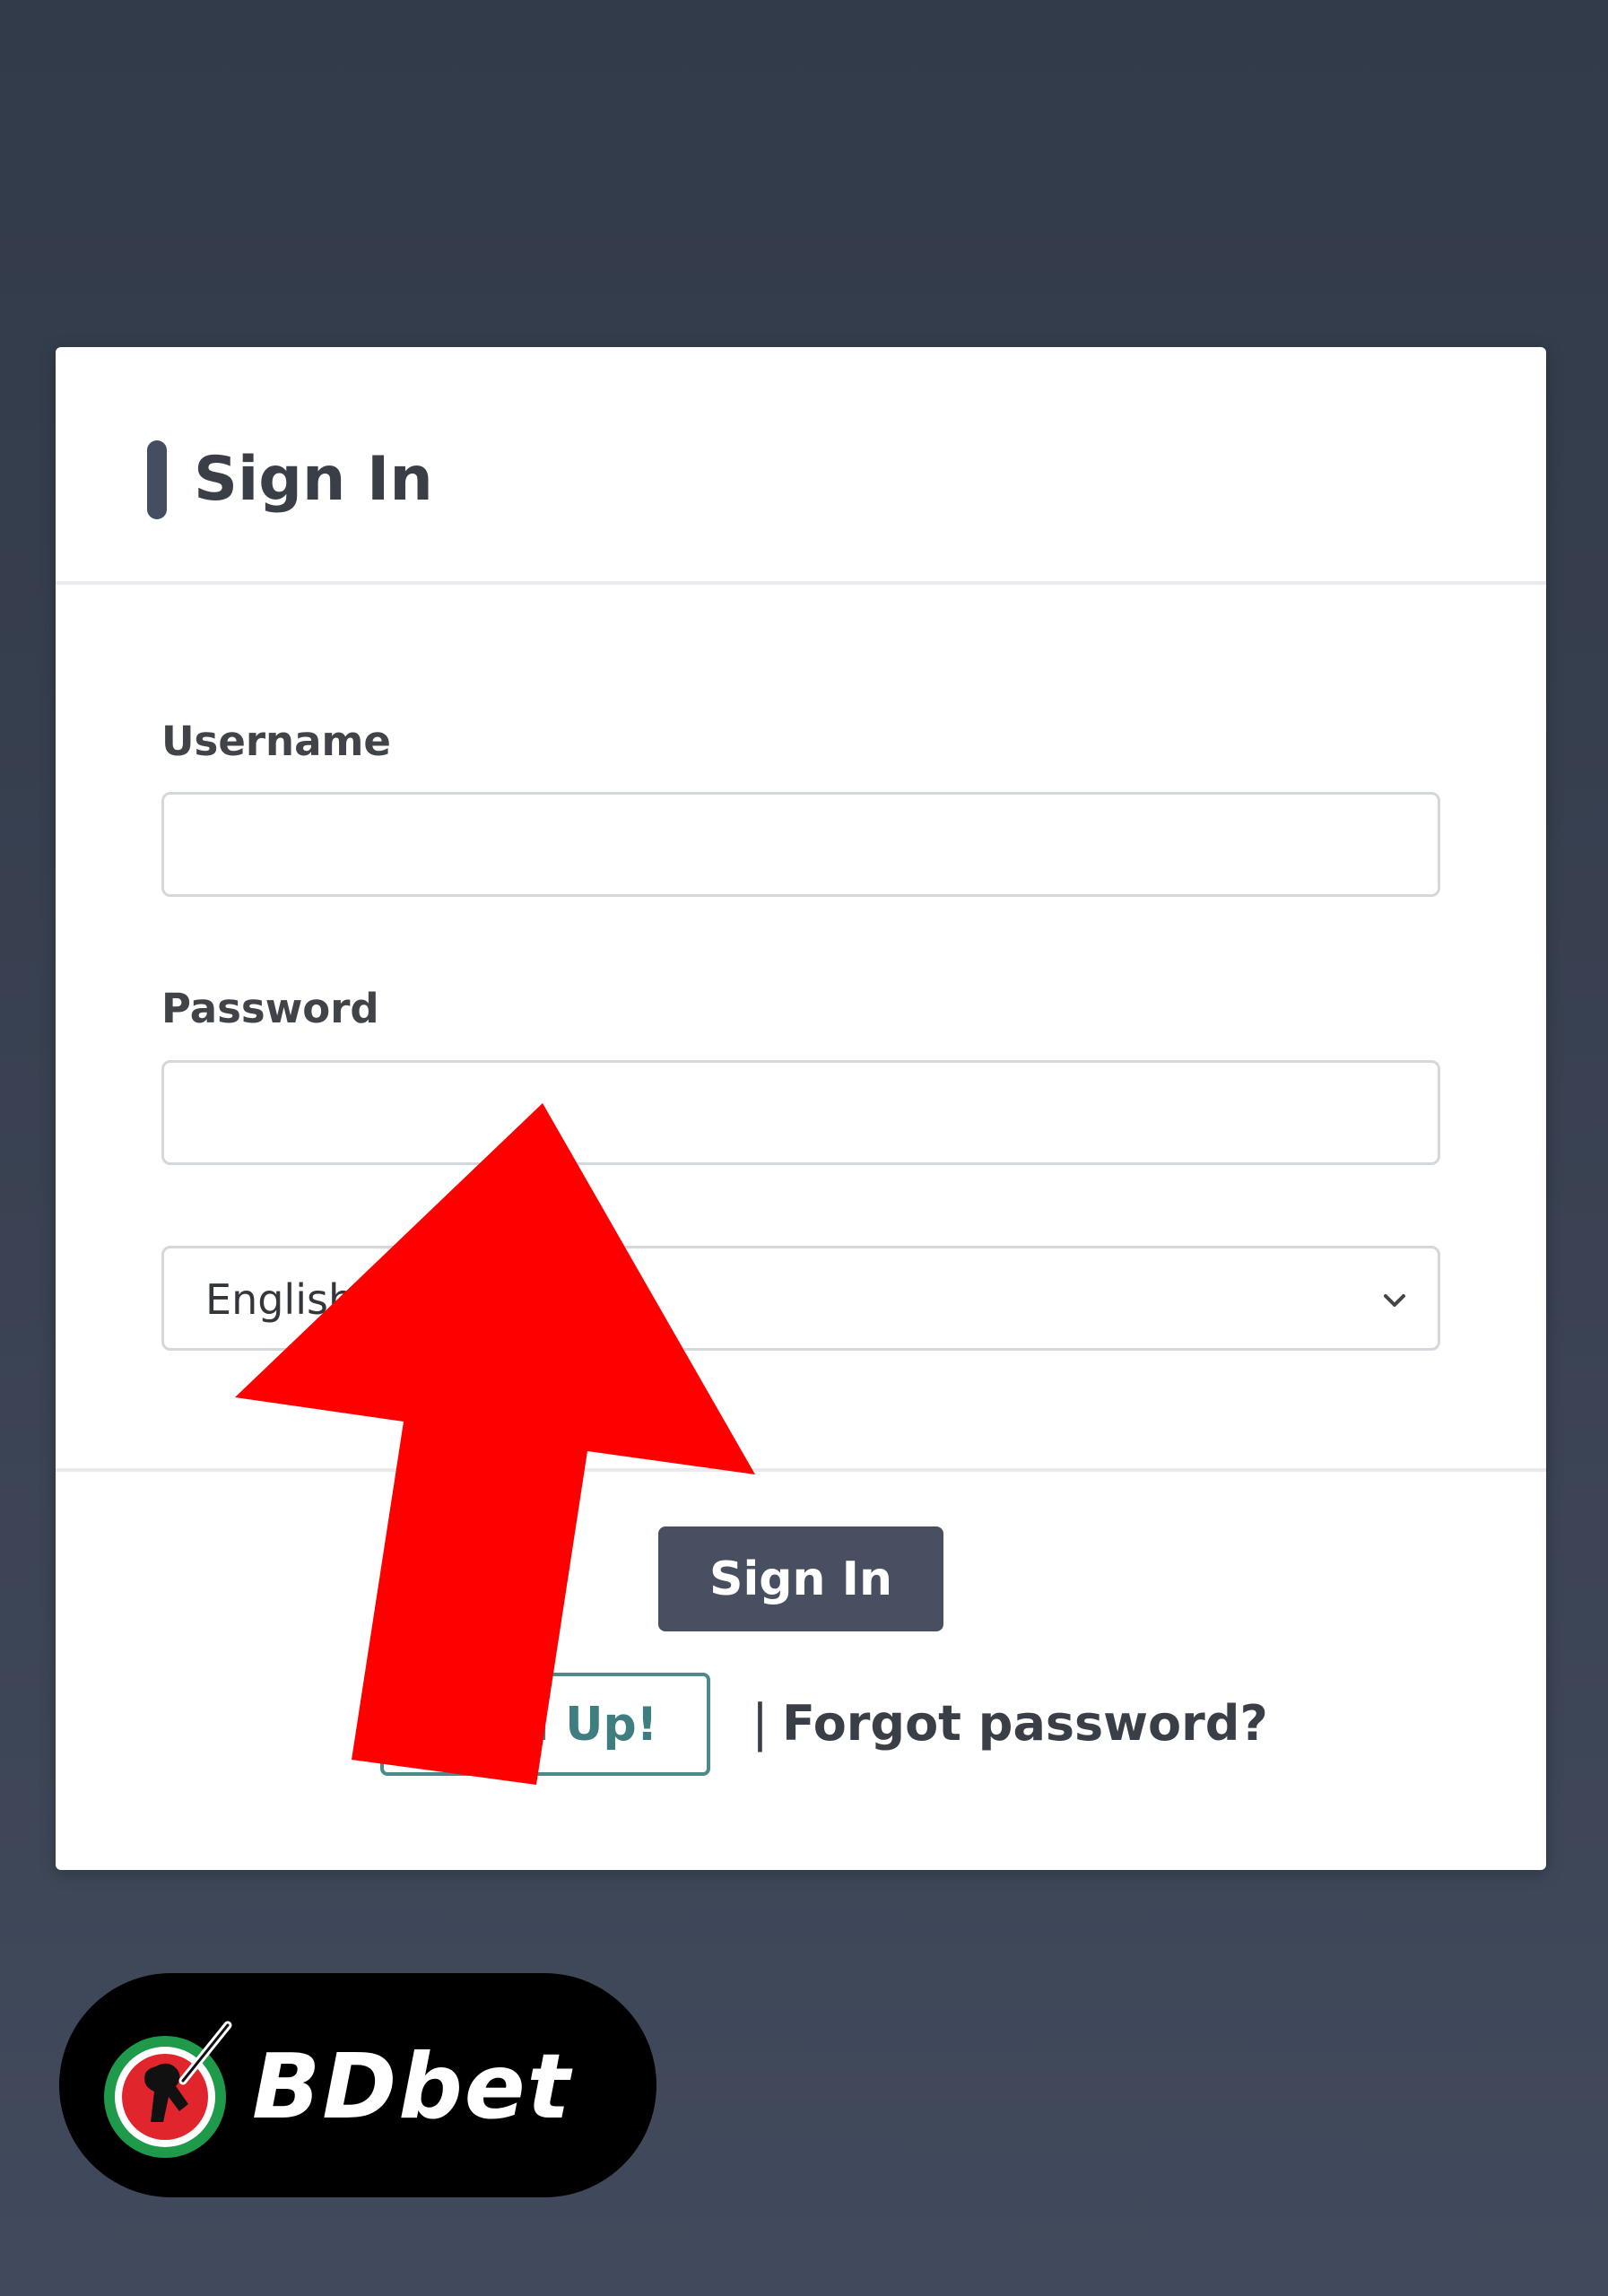 The height and width of the screenshot is (2296, 1608). What do you see at coordinates (801, 1578) in the screenshot?
I see `sign-in-button: Sign In` at bounding box center [801, 1578].